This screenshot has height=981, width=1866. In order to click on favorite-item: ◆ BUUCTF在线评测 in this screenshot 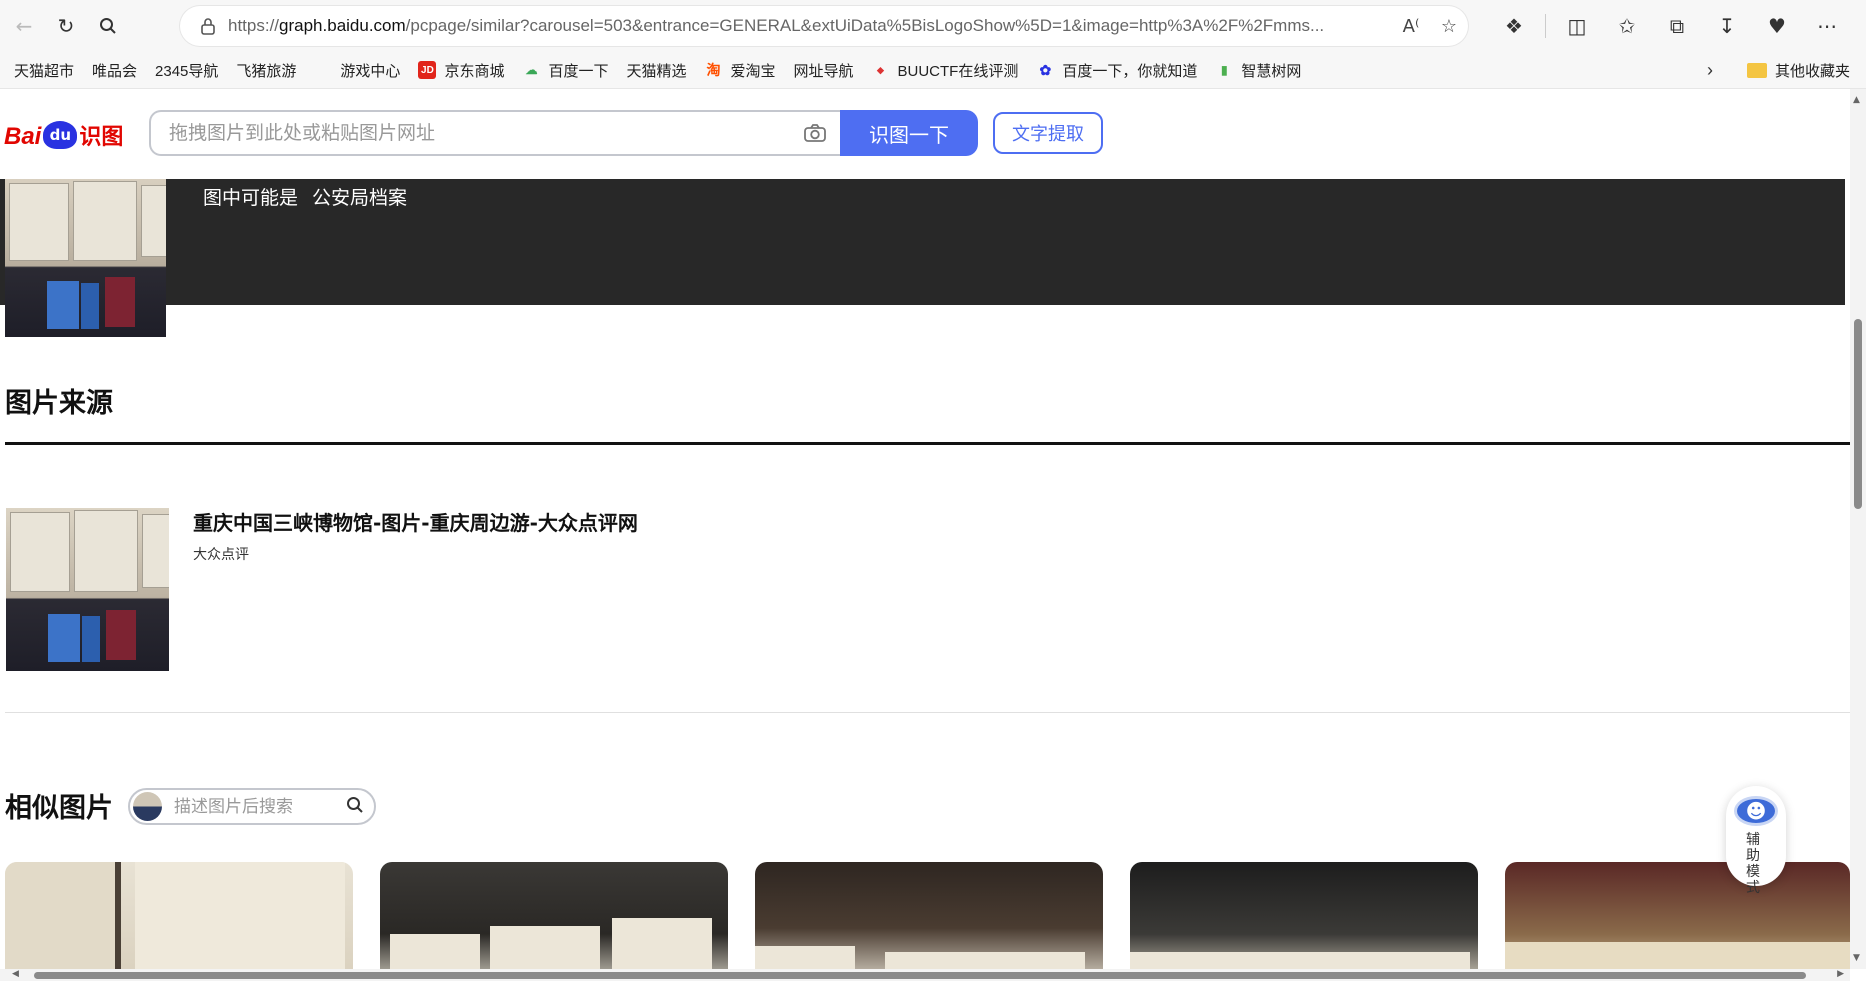, I will do `click(945, 70)`.